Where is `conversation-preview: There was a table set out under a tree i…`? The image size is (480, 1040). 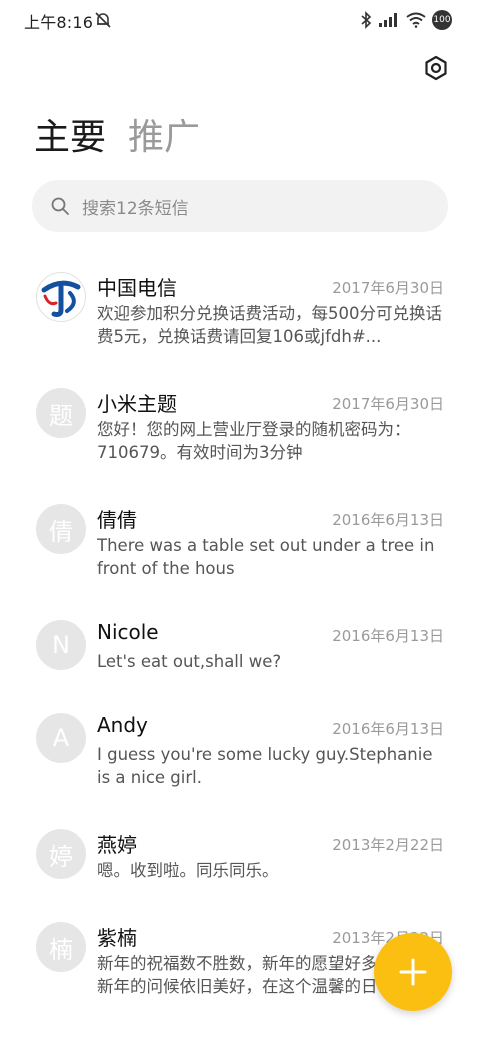 conversation-preview: There was a table set out under a tree i… is located at coordinates (266, 557).